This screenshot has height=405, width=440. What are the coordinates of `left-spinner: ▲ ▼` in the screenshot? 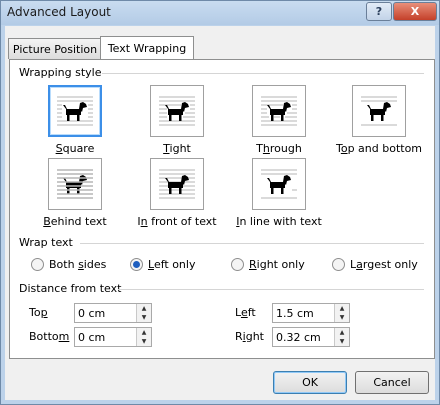 It's located at (311, 313).